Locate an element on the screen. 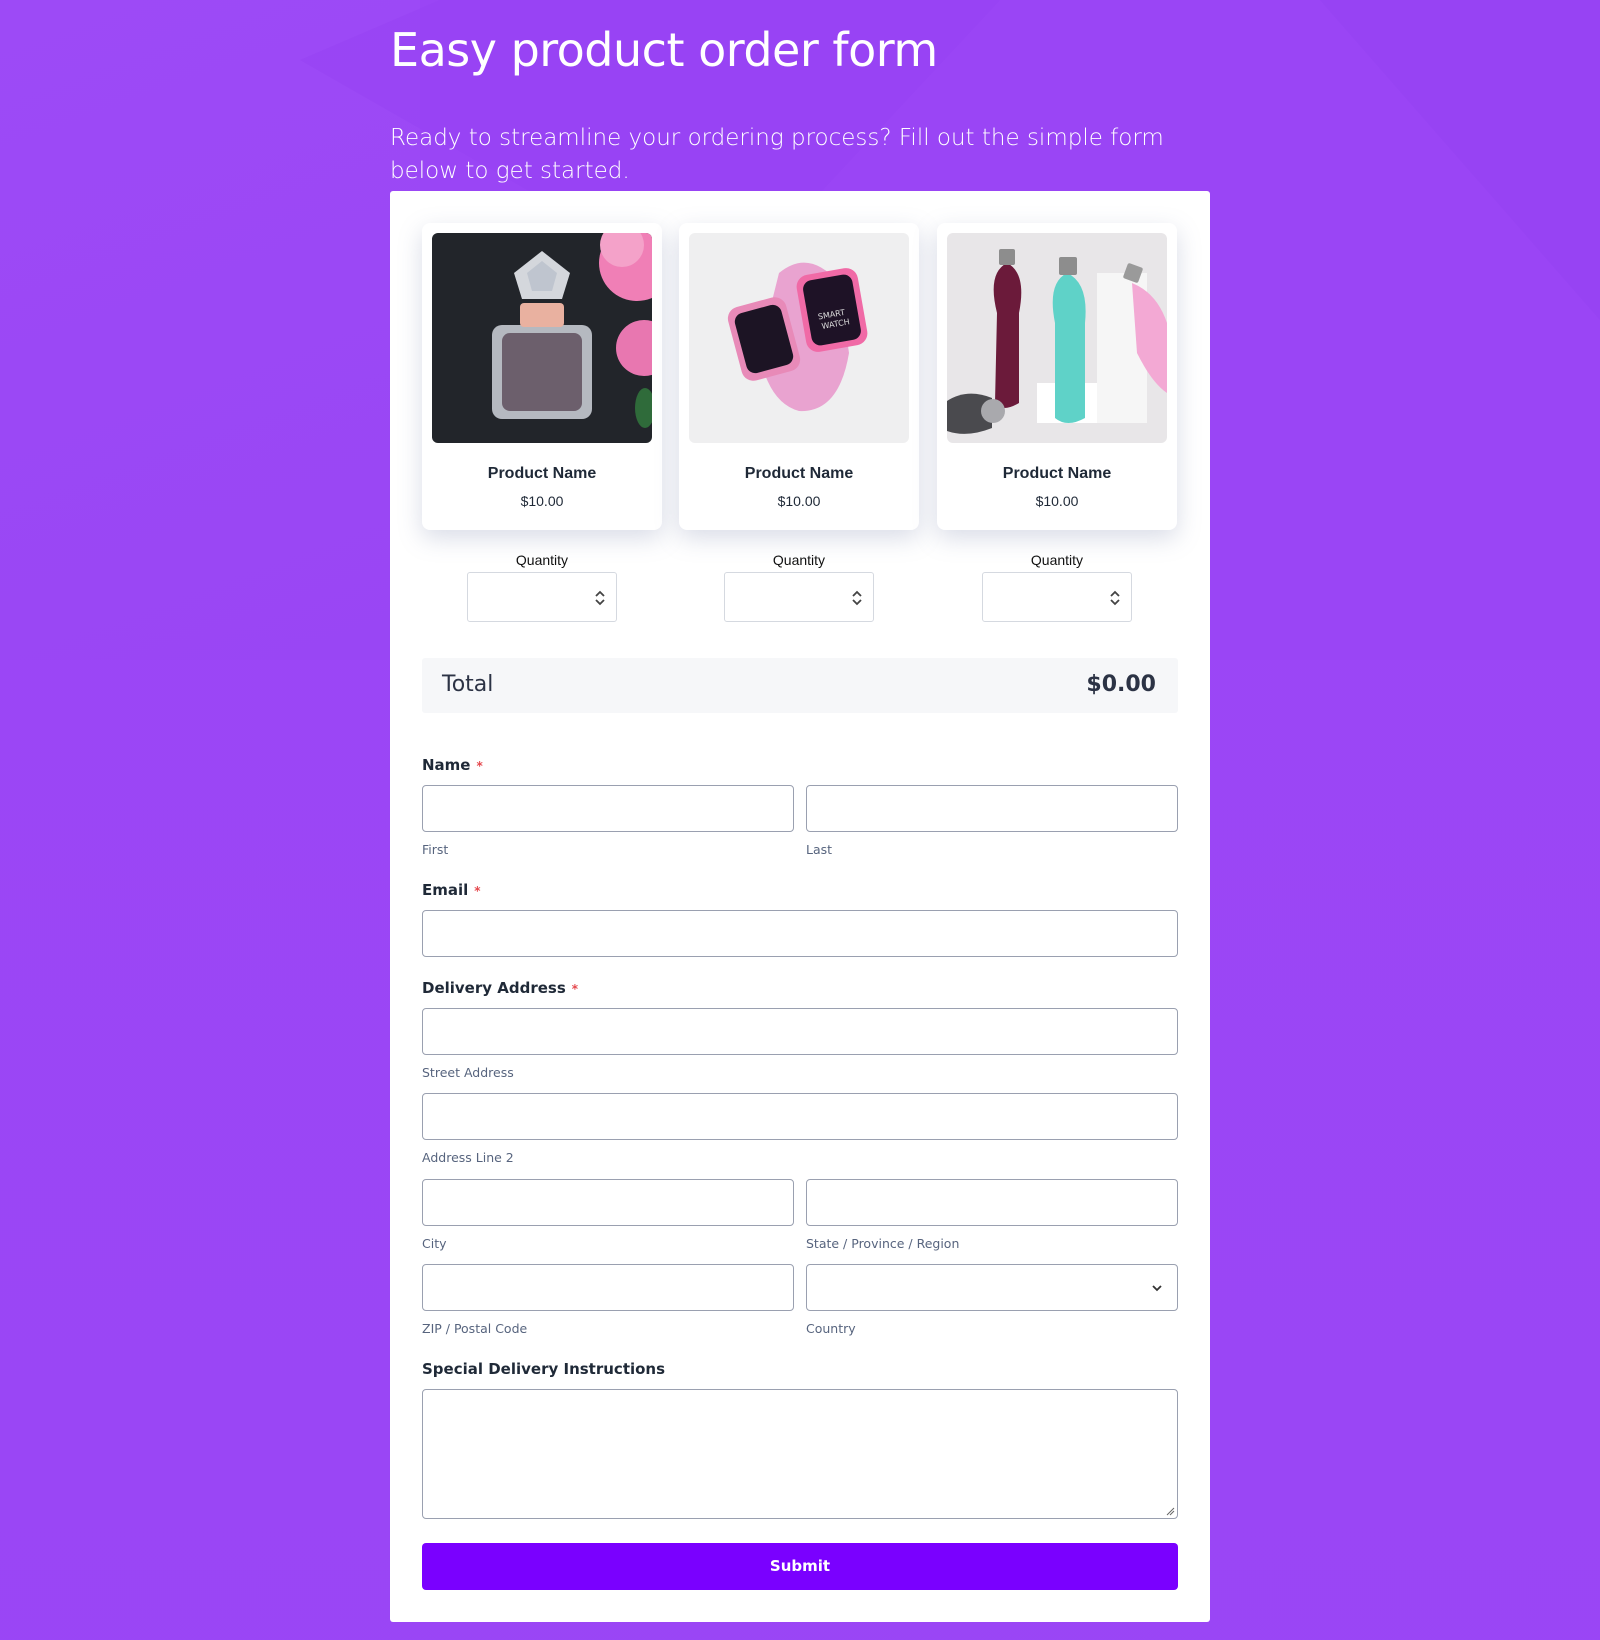 This screenshot has width=1600, height=1640. resize-handle-icon is located at coordinates (1170, 1511).